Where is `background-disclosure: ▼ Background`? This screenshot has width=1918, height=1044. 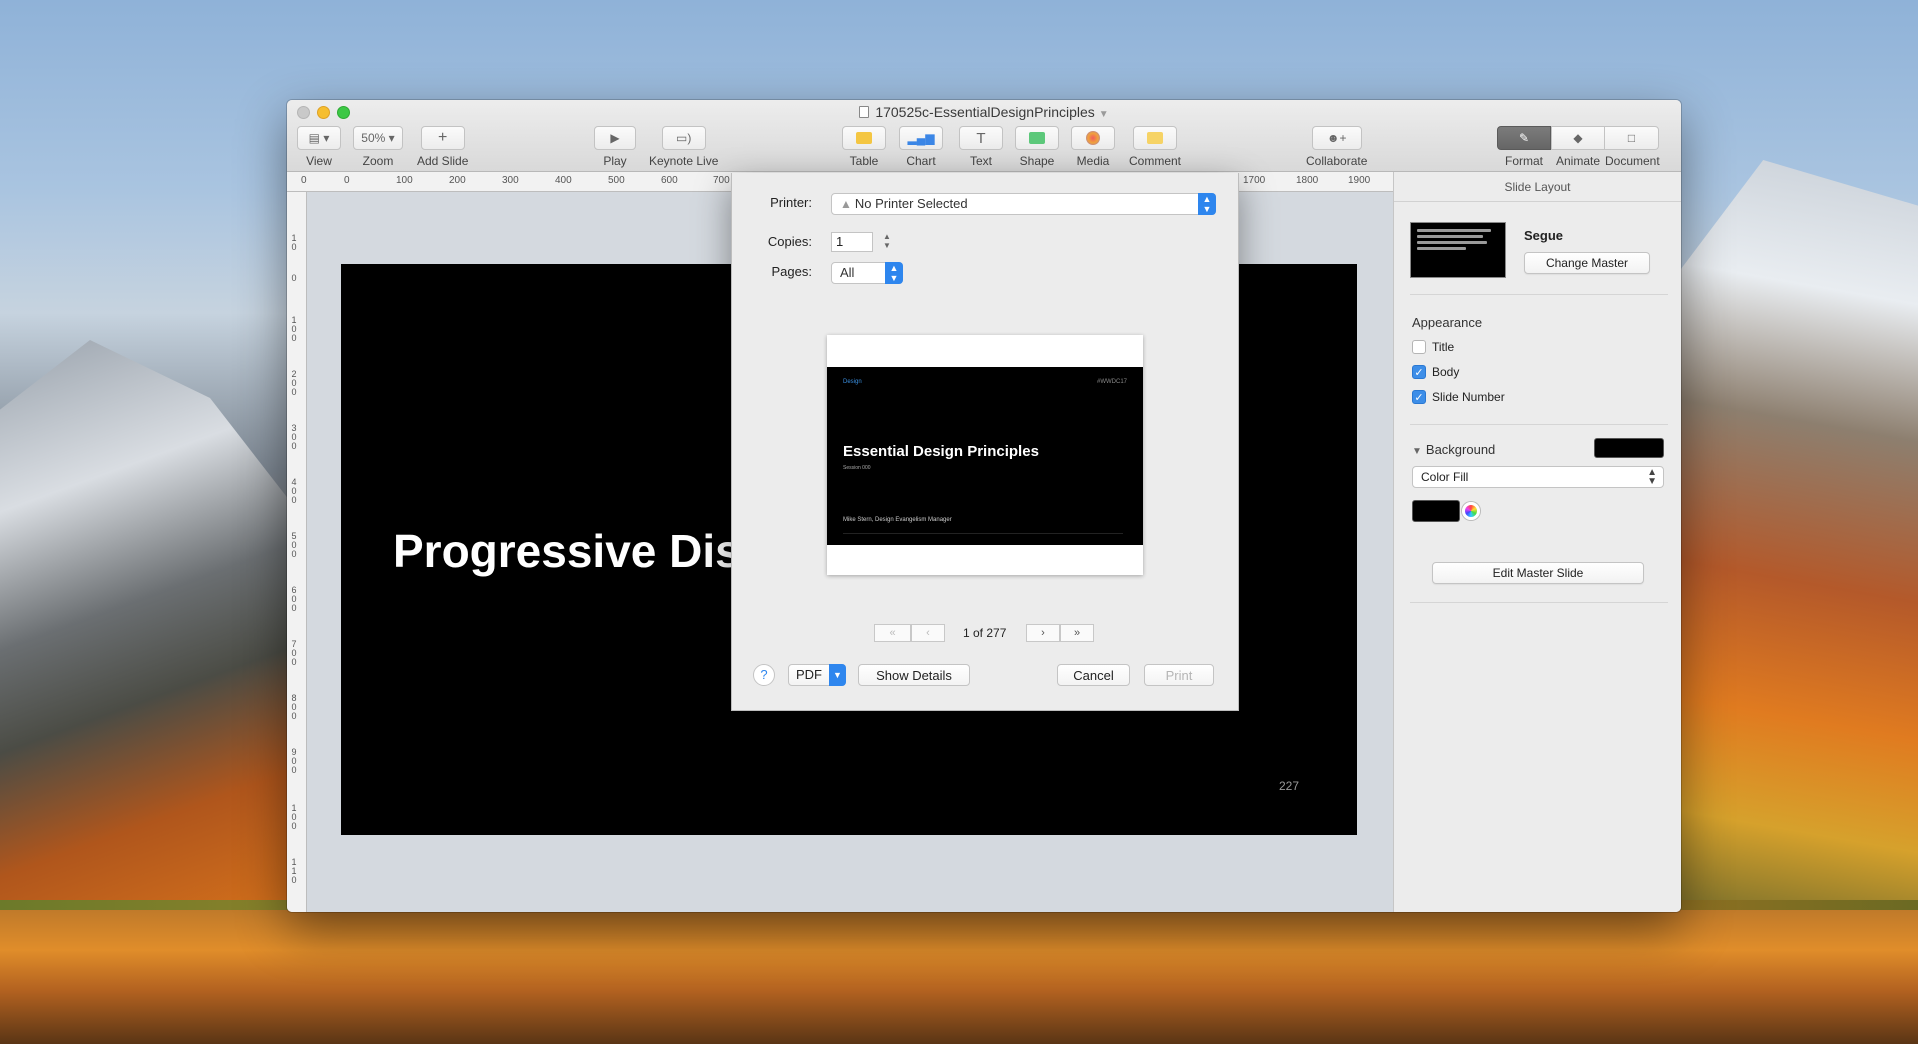 background-disclosure: ▼ Background is located at coordinates (1453, 449).